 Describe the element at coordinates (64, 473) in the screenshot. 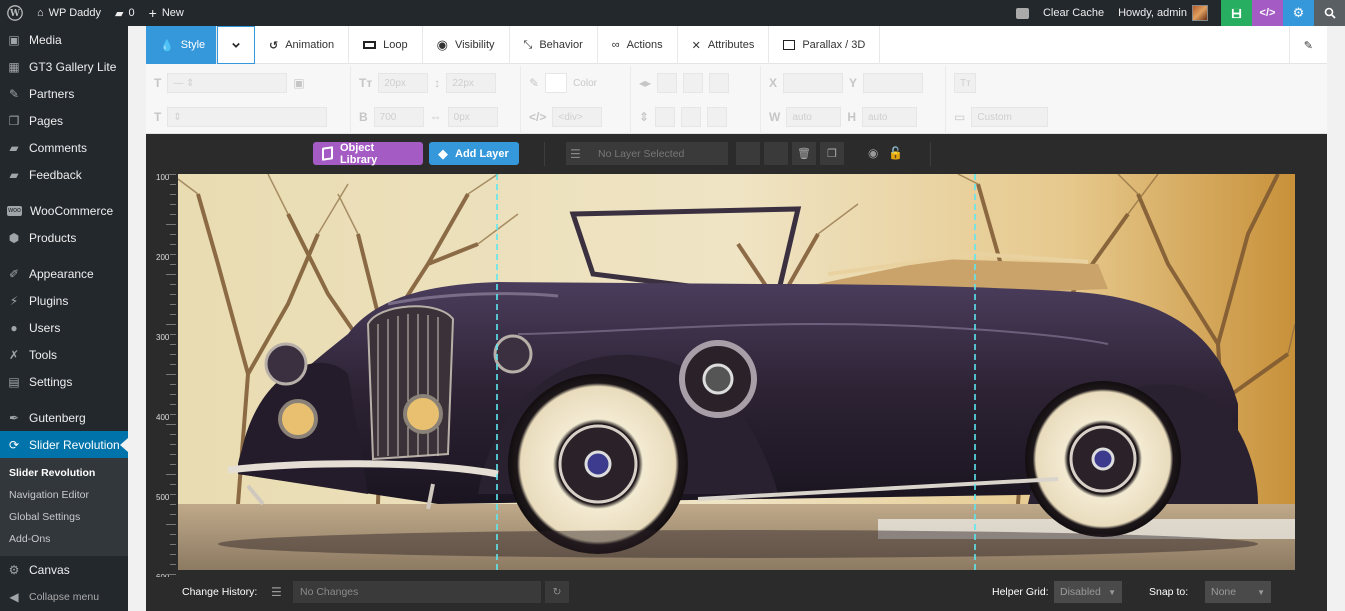

I see `submenu-slider-revolution: Slider Revolution` at that location.